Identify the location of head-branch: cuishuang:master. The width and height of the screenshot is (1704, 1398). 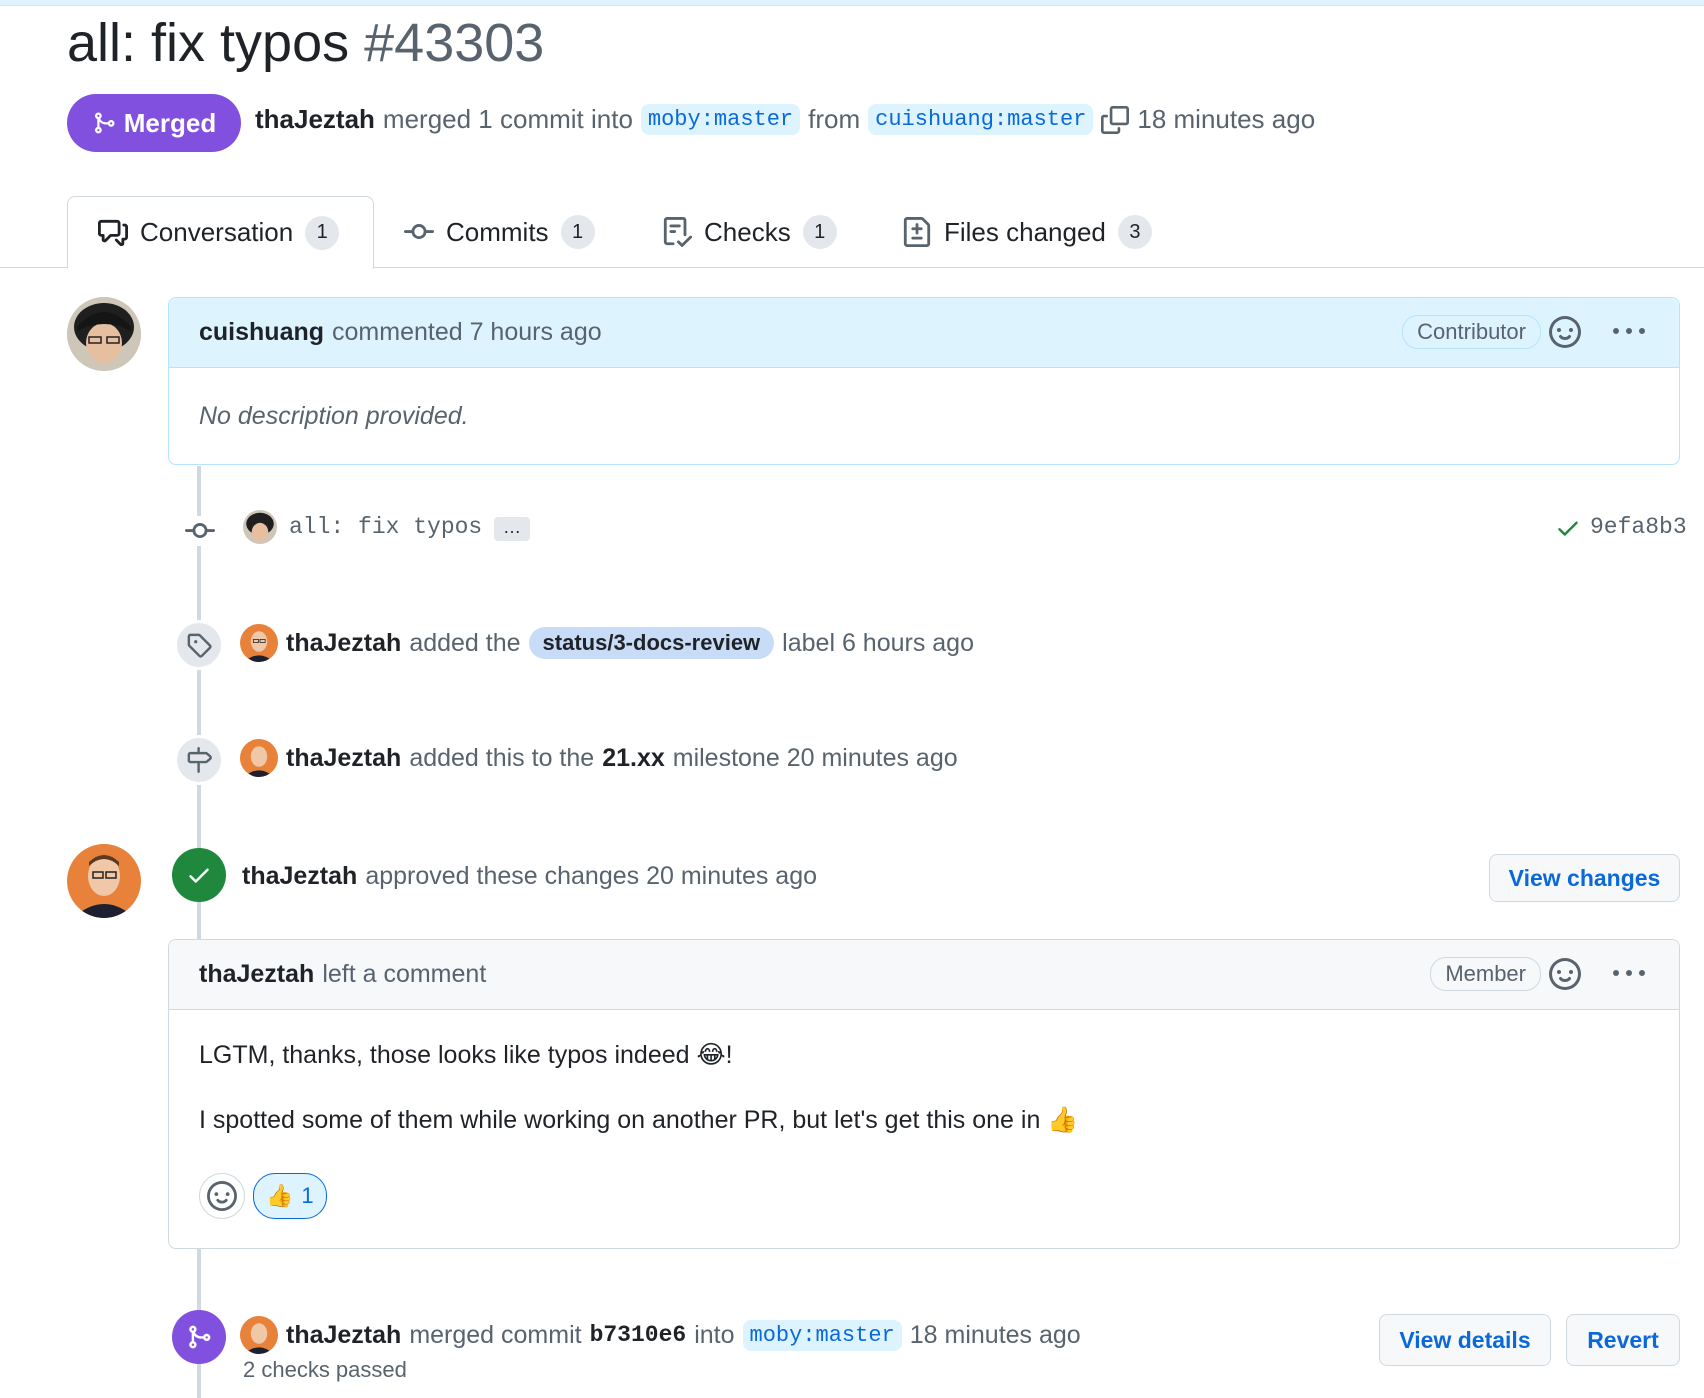
(981, 119).